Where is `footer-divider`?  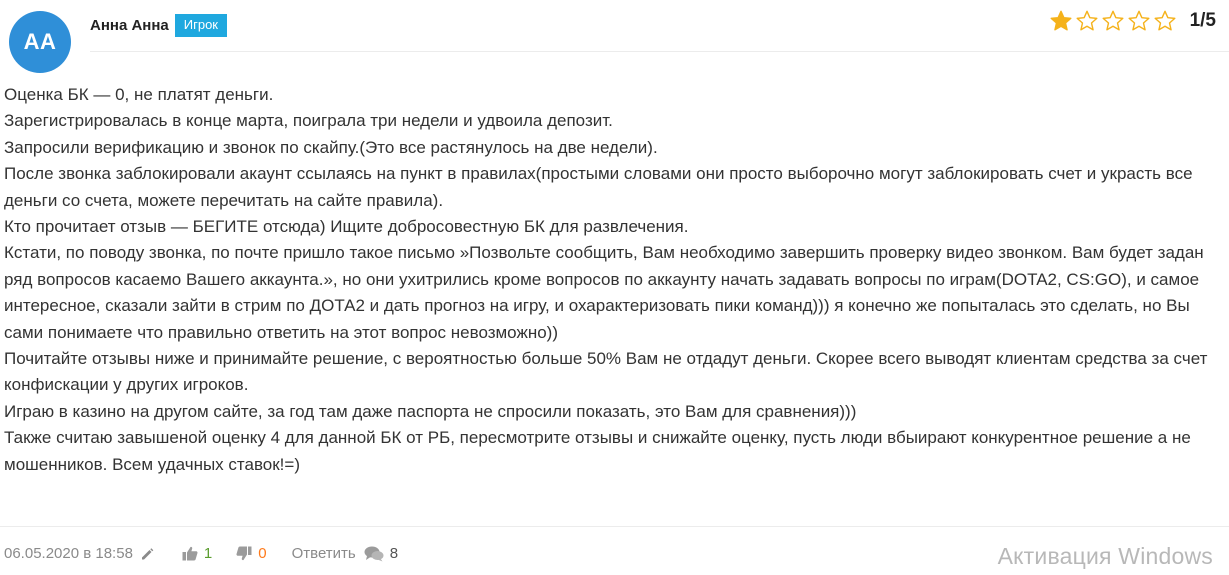 footer-divider is located at coordinates (614, 526).